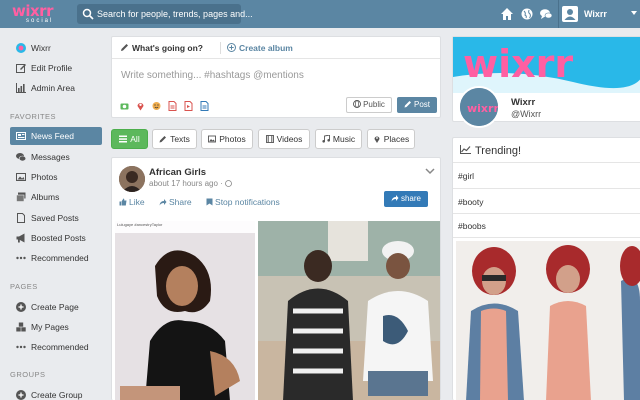 This screenshot has height=400, width=640. What do you see at coordinates (21, 197) in the screenshot?
I see `album-icon` at bounding box center [21, 197].